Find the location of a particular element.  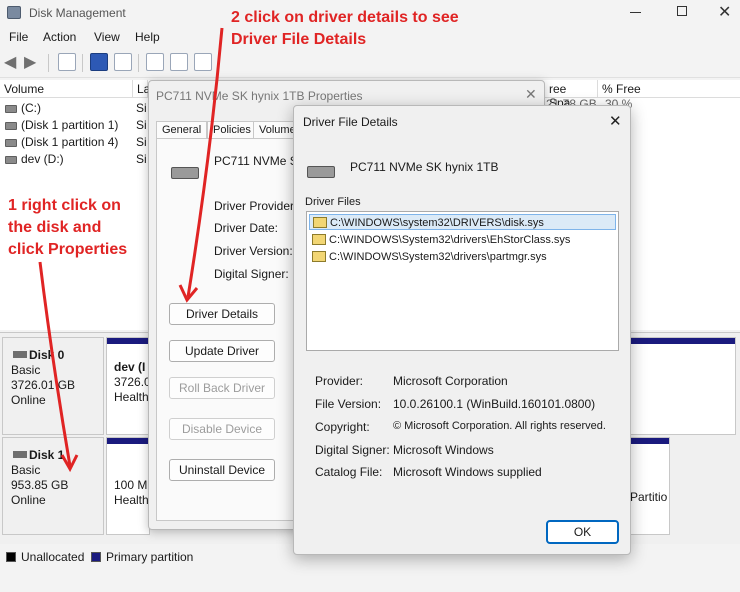

disable-device-button: Disable Device is located at coordinates (222, 429).